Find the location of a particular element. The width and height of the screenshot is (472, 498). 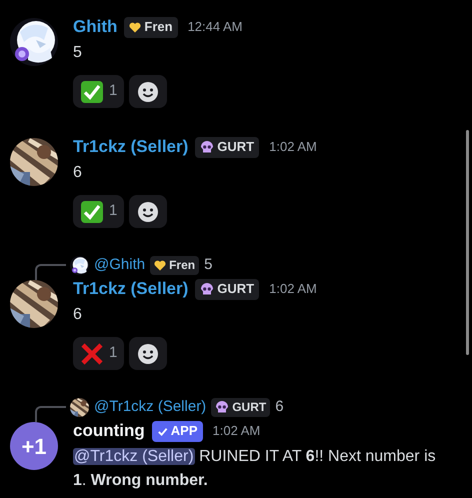

reply-text: 6 is located at coordinates (279, 407).